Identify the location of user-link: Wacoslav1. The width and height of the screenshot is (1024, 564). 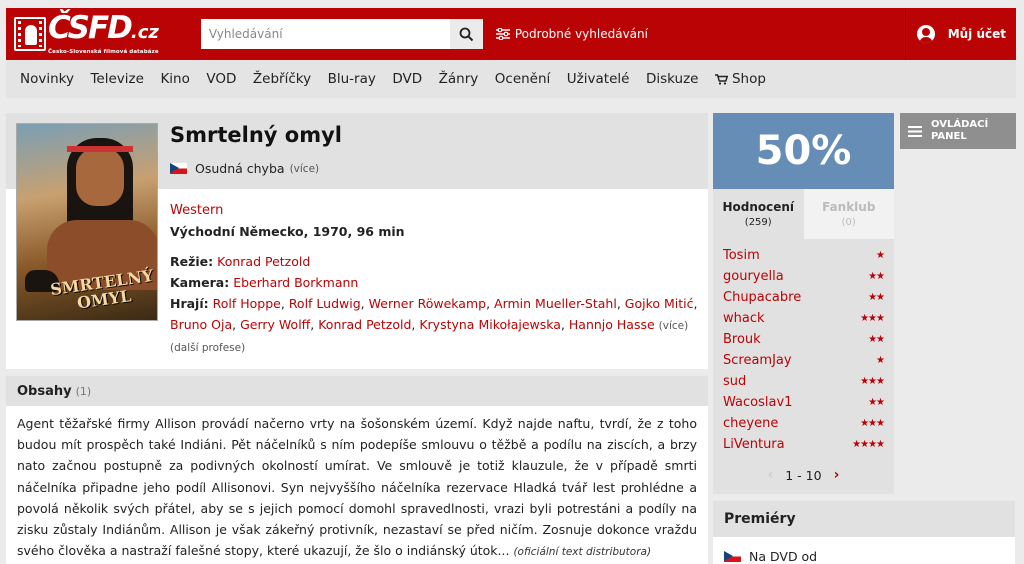
(757, 402).